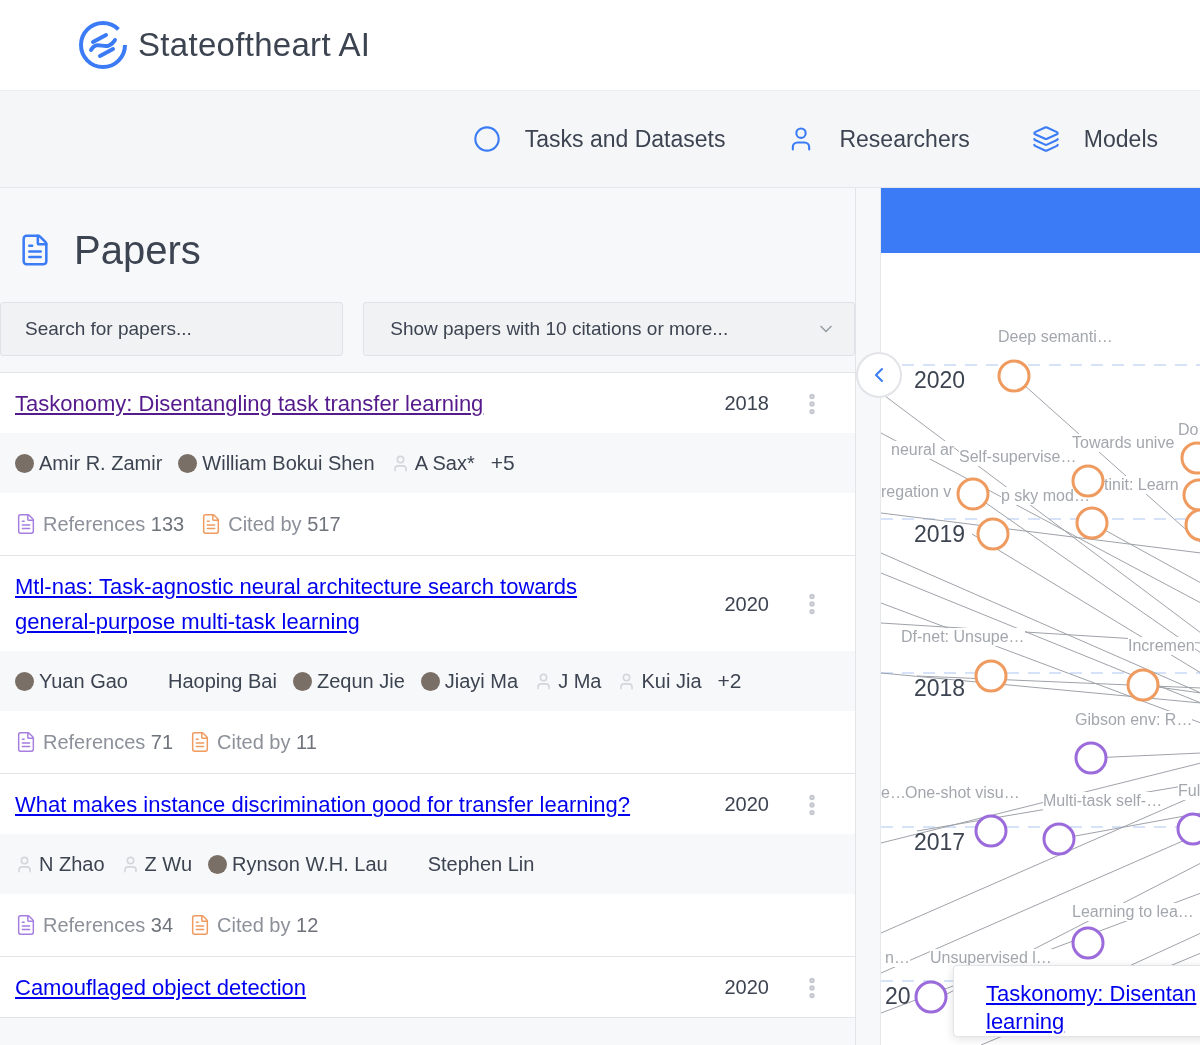 This screenshot has width=1200, height=1045. I want to click on node-label: regation v, so click(916, 492).